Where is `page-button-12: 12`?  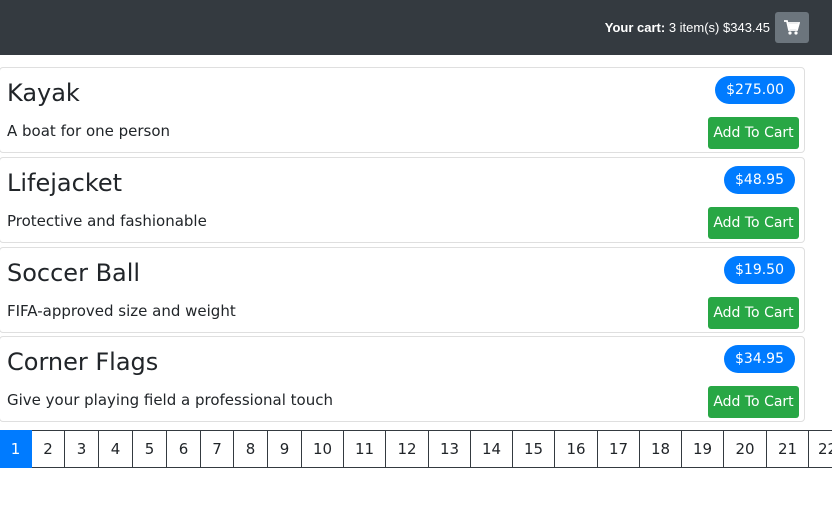 page-button-12: 12 is located at coordinates (407, 449).